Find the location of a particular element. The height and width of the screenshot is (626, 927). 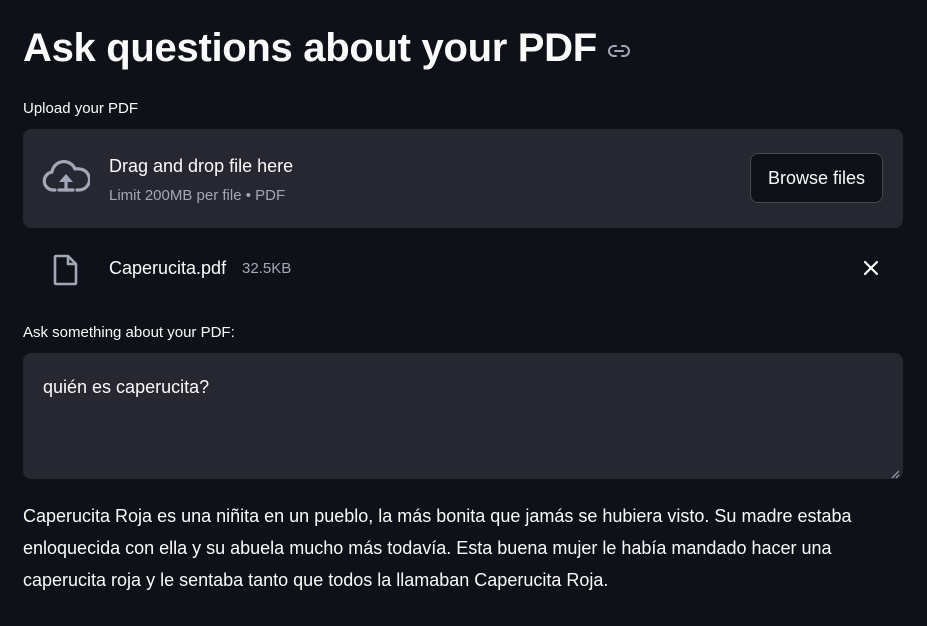

question-label: Ask something about your PDF: is located at coordinates (129, 332).